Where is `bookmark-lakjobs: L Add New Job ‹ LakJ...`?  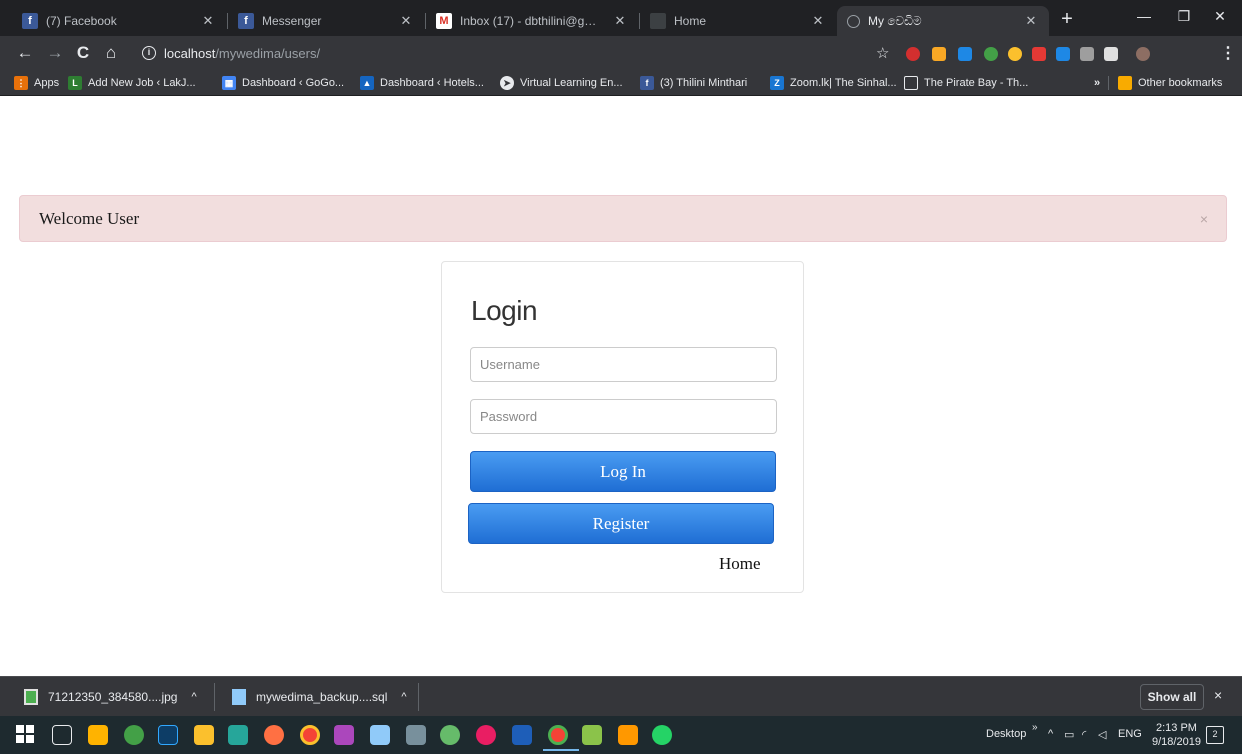
bookmark-lakjobs: L Add New Job ‹ LakJ... is located at coordinates (132, 83).